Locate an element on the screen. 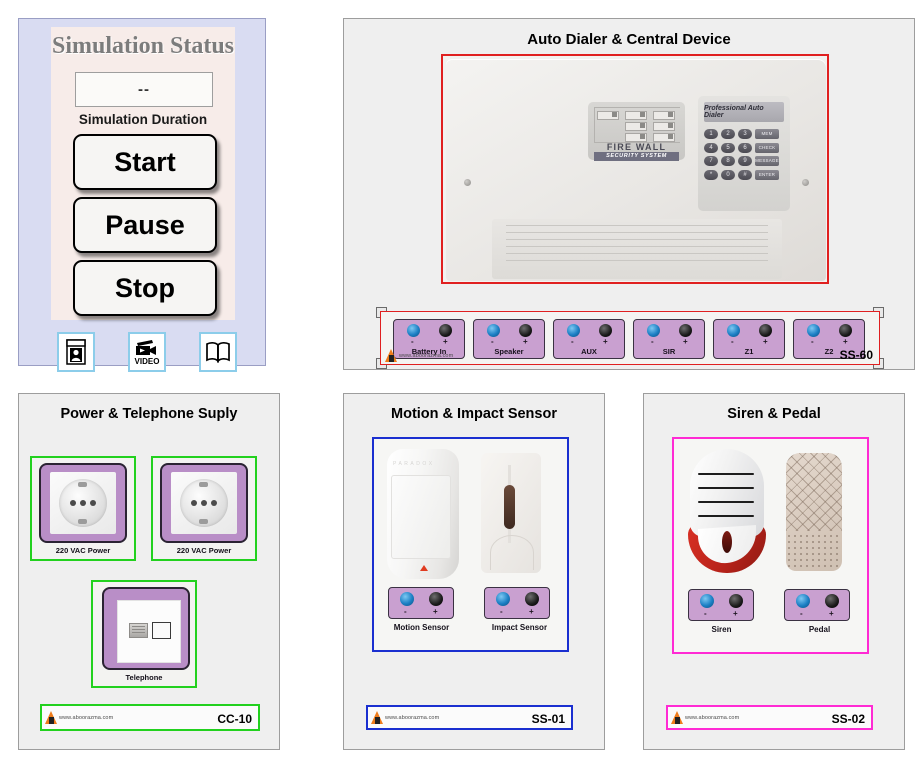  key-message: MESSAGE is located at coordinates (767, 161).